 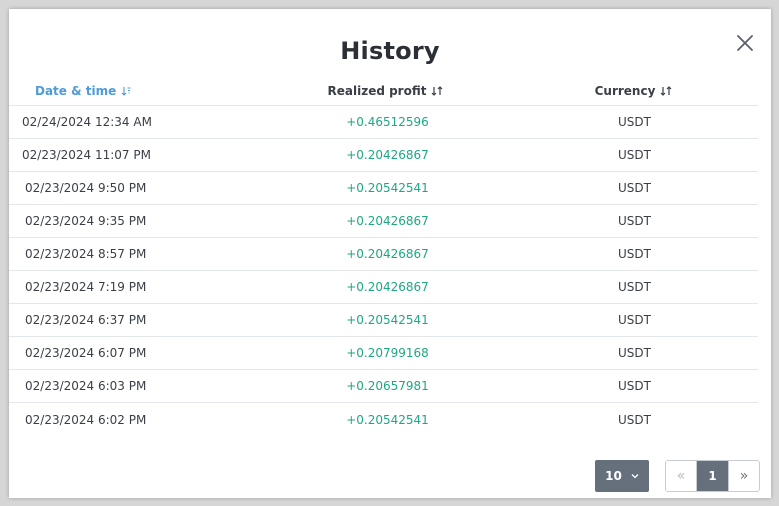 I want to click on table-header: Date & time Realized profit Currency, so click(x=383, y=91).